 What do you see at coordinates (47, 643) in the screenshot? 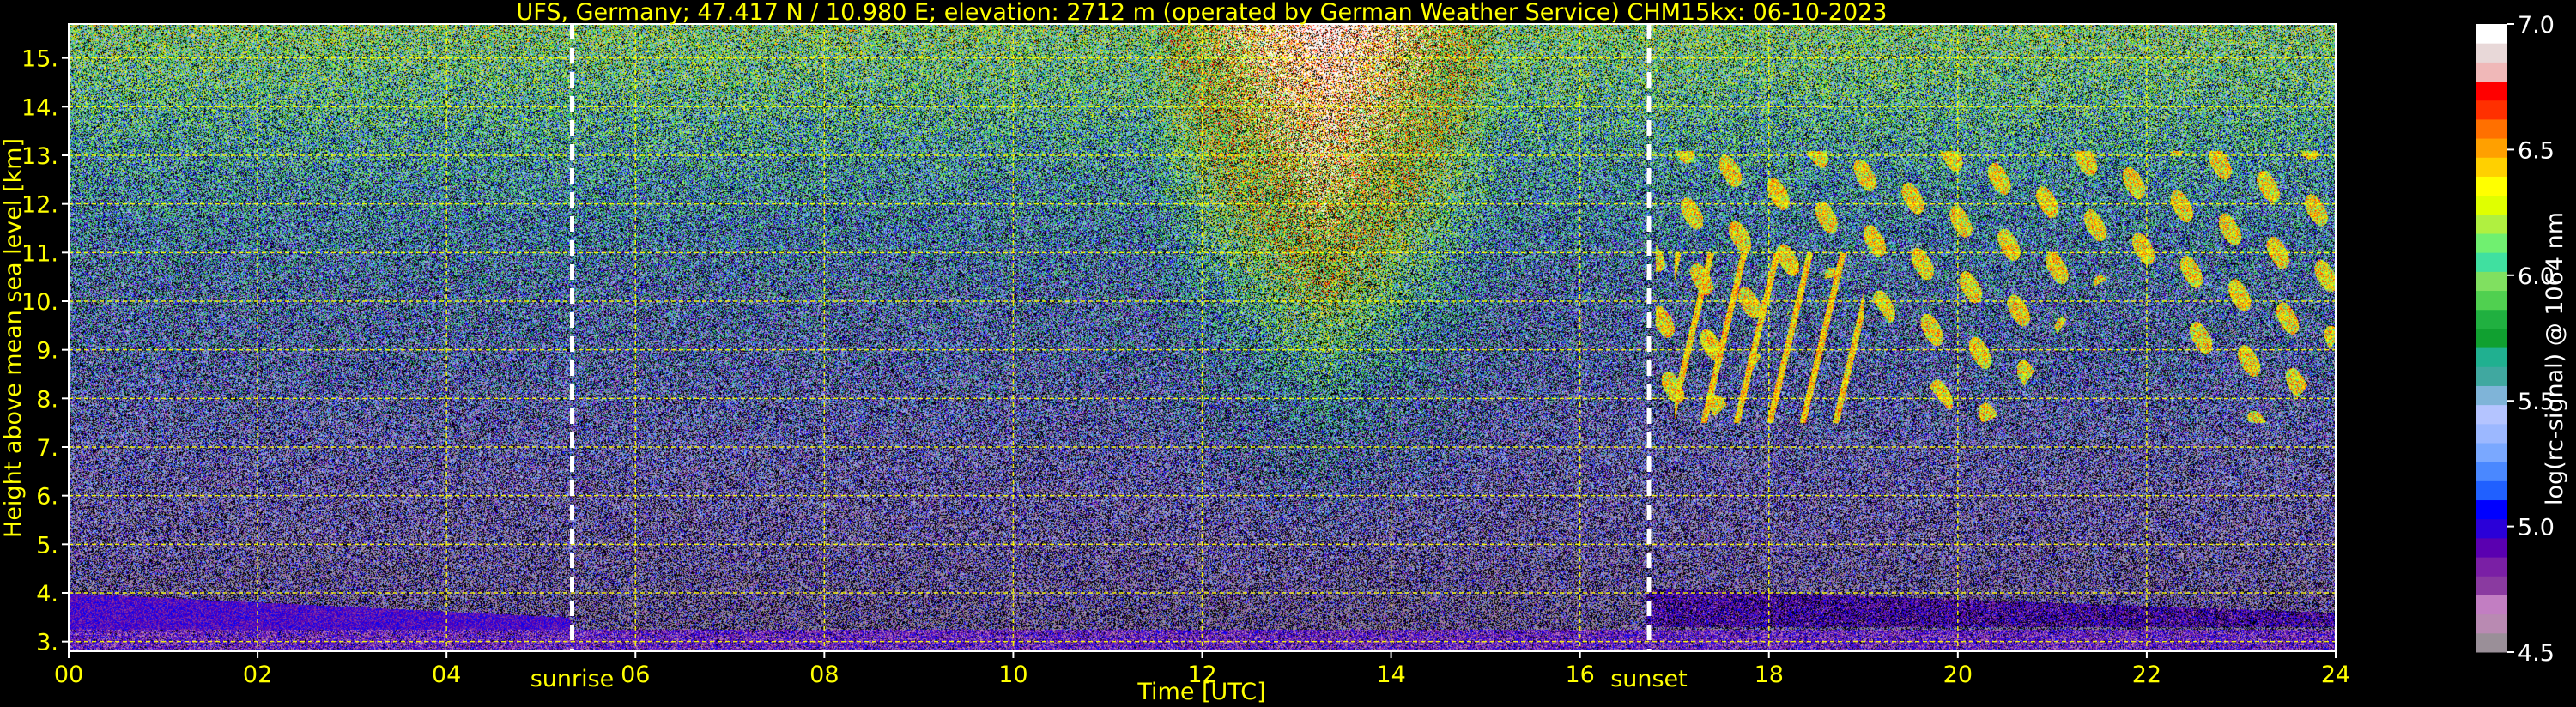
I see `y-tick-label: 3.` at bounding box center [47, 643].